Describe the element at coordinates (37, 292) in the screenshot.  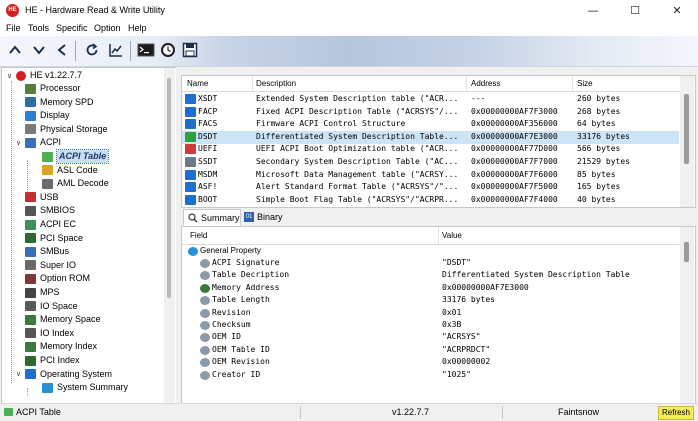
I see `tree-item-mps: MPS` at that location.